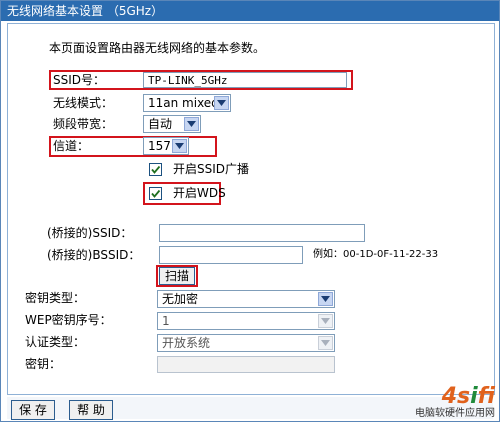  I want to click on key-label: 密钥：, so click(43, 364).